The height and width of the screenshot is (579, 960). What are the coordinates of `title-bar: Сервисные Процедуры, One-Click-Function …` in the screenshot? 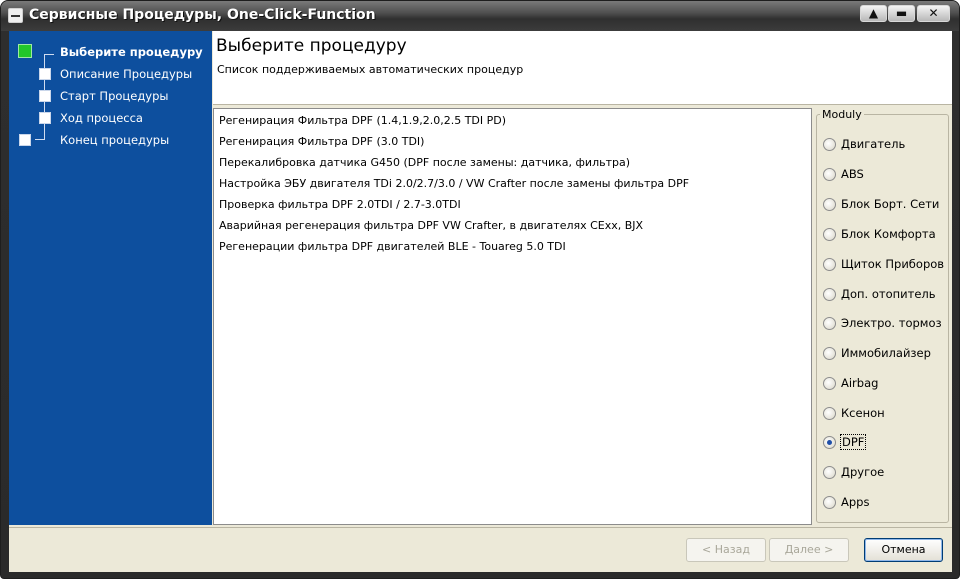 It's located at (480, 16).